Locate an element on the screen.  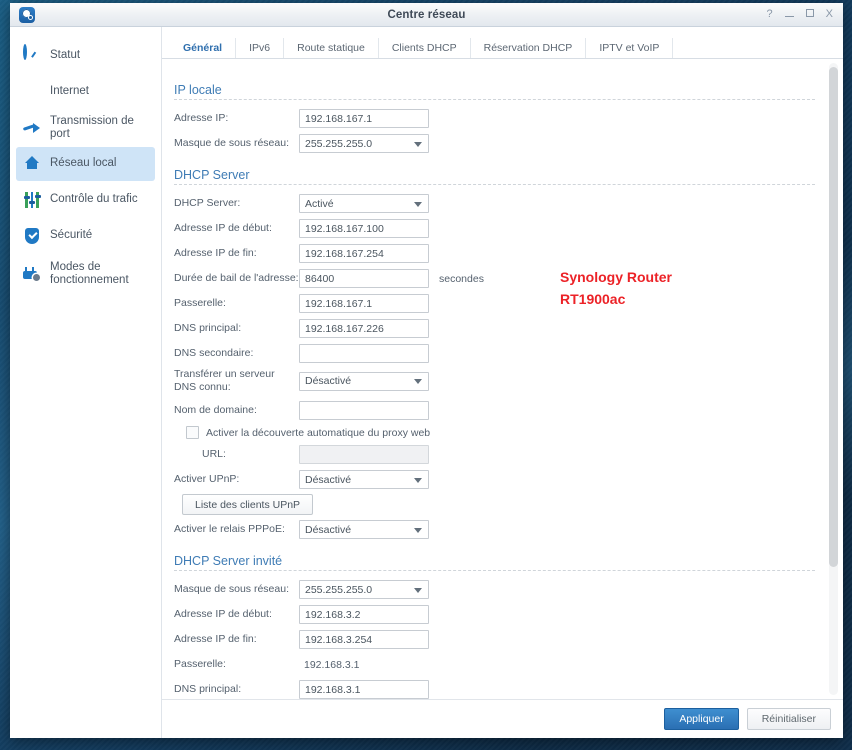
sidebar-item-label: Réseau local is located at coordinates (83, 163).